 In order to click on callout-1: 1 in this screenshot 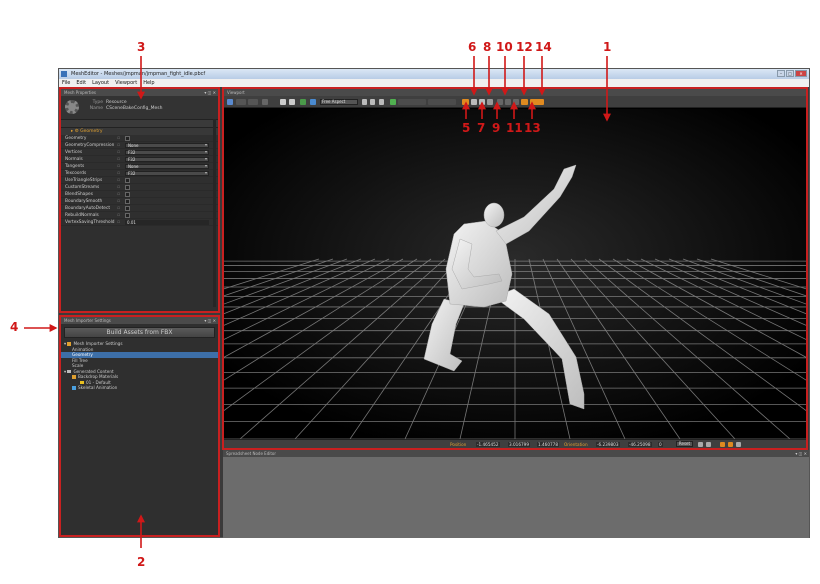, I will do `click(607, 47)`.